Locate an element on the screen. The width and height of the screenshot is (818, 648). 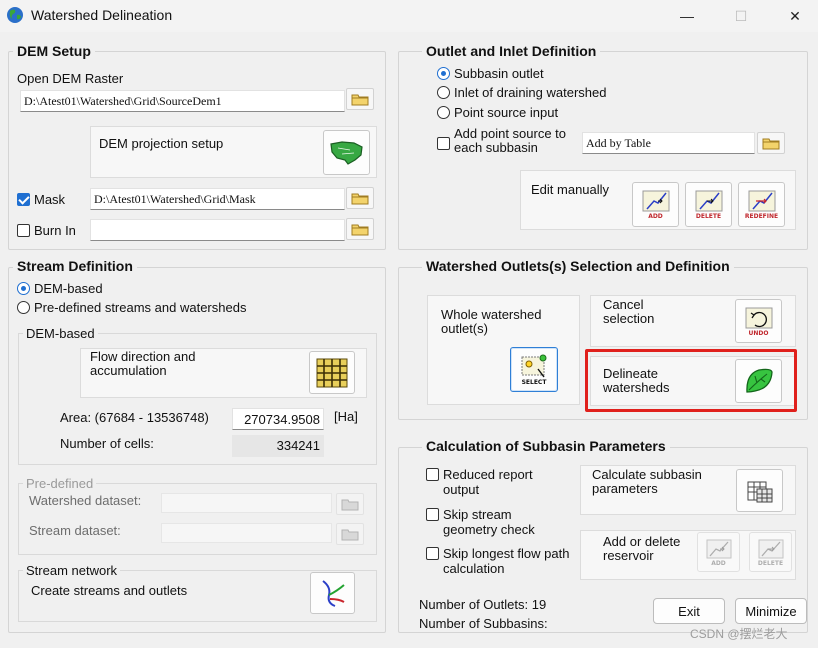
subbasin-outlet-label: Subbasin outlet is located at coordinates (499, 73).